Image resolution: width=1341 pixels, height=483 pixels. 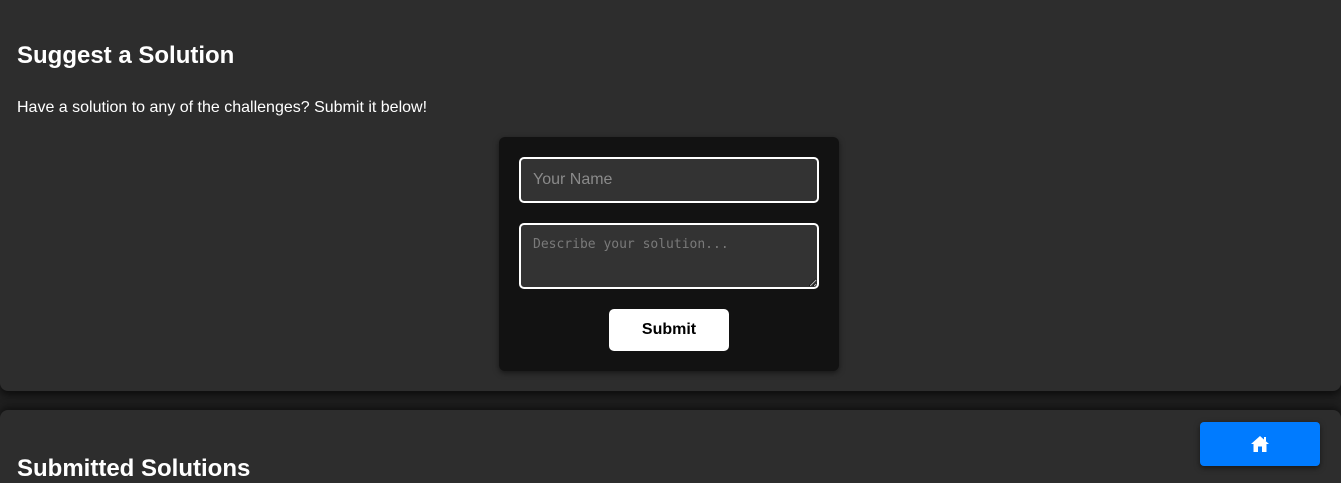 I want to click on home-button, so click(x=1260, y=444).